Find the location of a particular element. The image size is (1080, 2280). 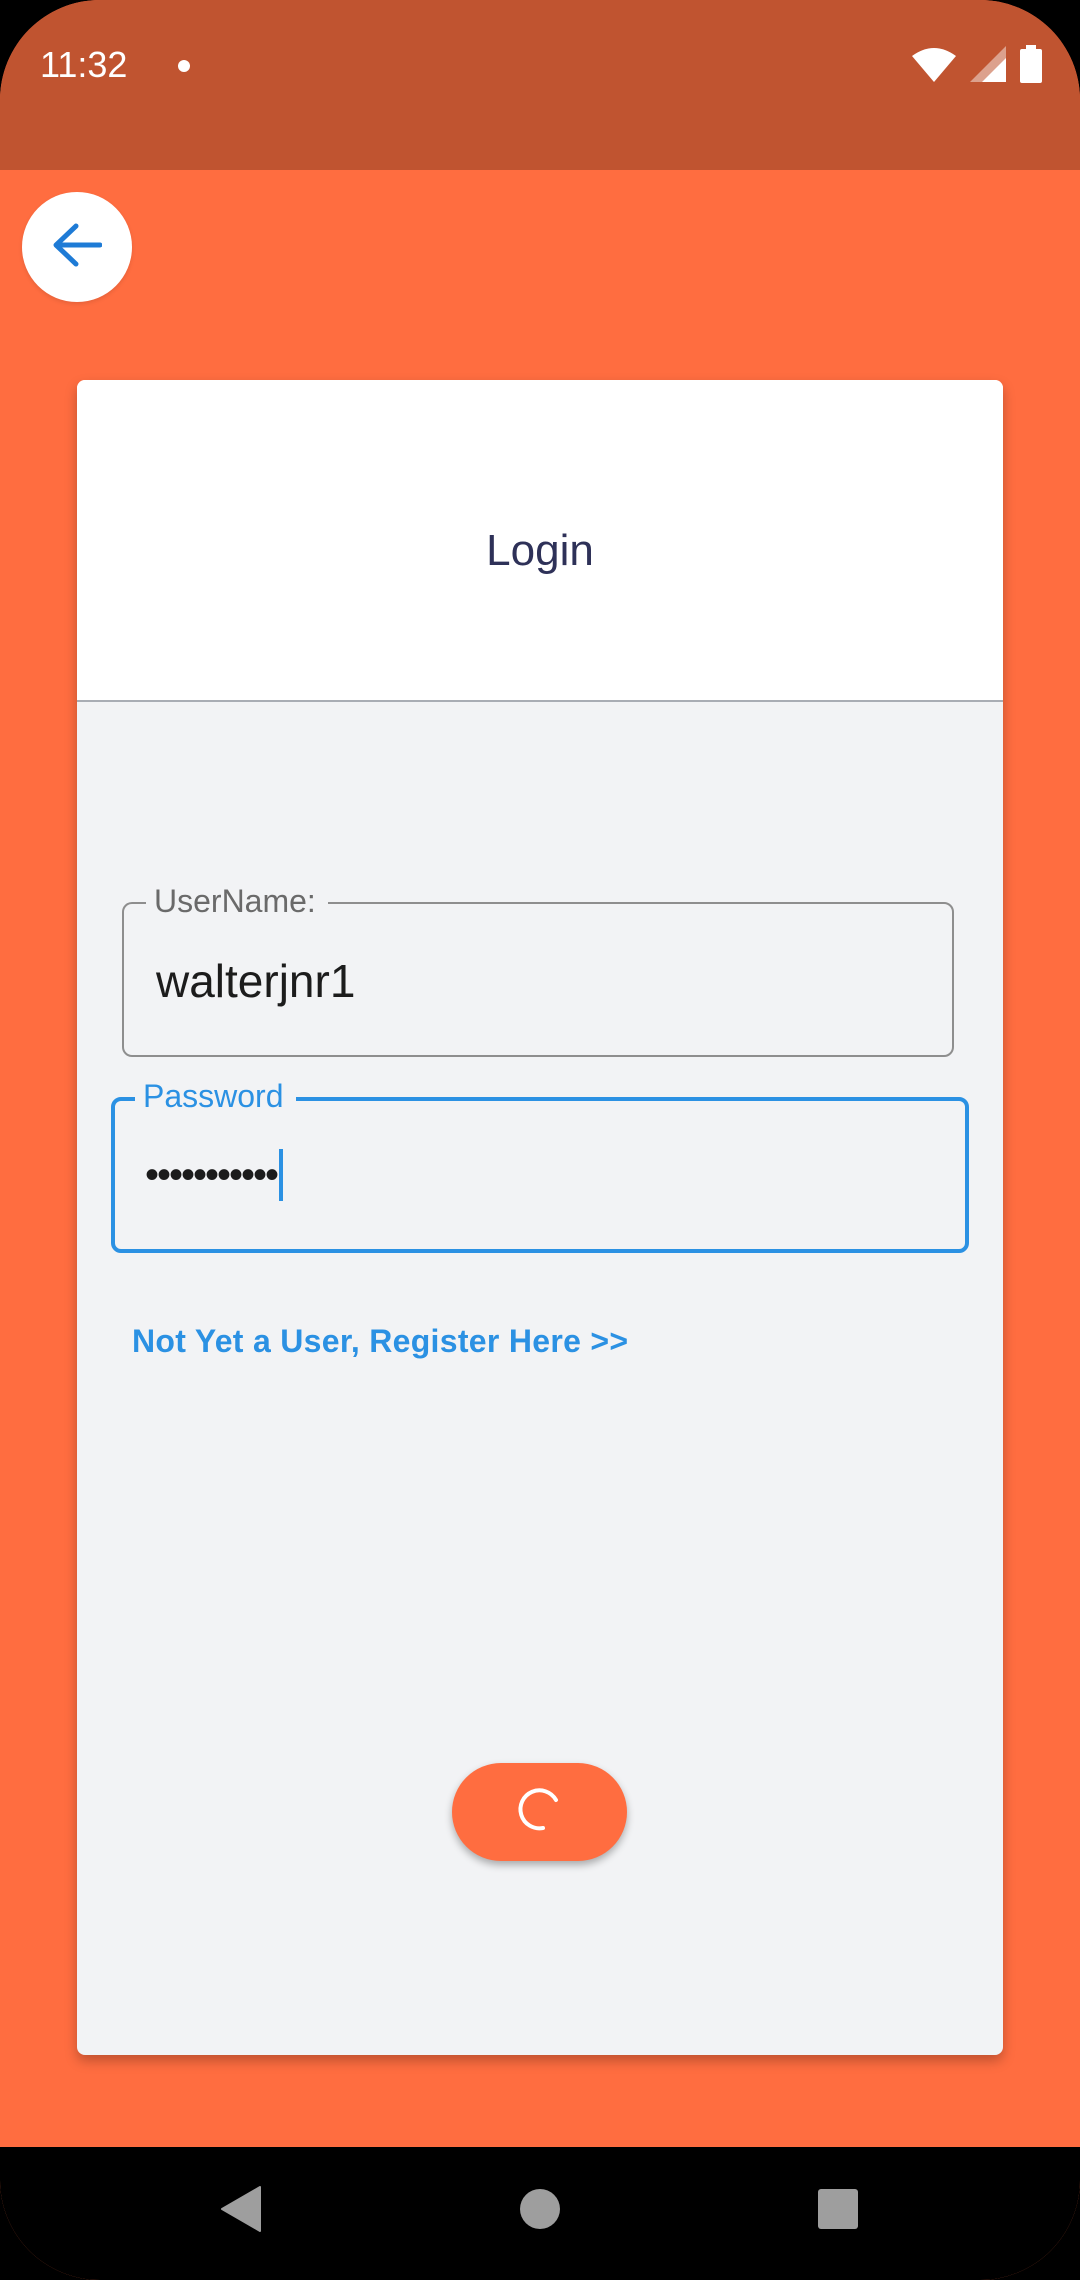

username-input: walterjnr1 is located at coordinates (255, 981).